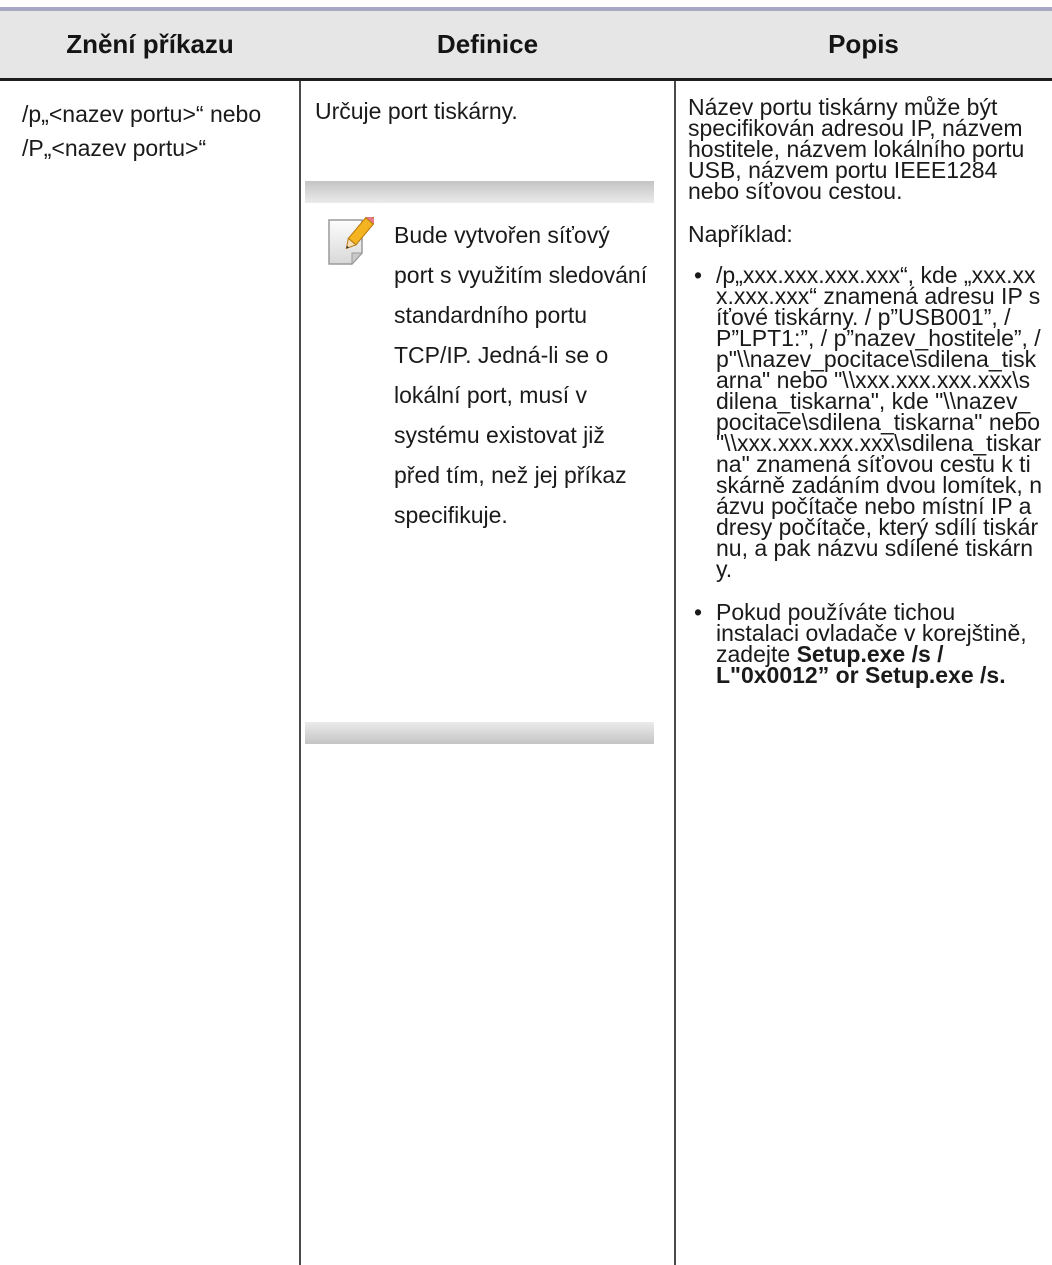  What do you see at coordinates (479, 733) in the screenshot?
I see `note-bar-bottom` at bounding box center [479, 733].